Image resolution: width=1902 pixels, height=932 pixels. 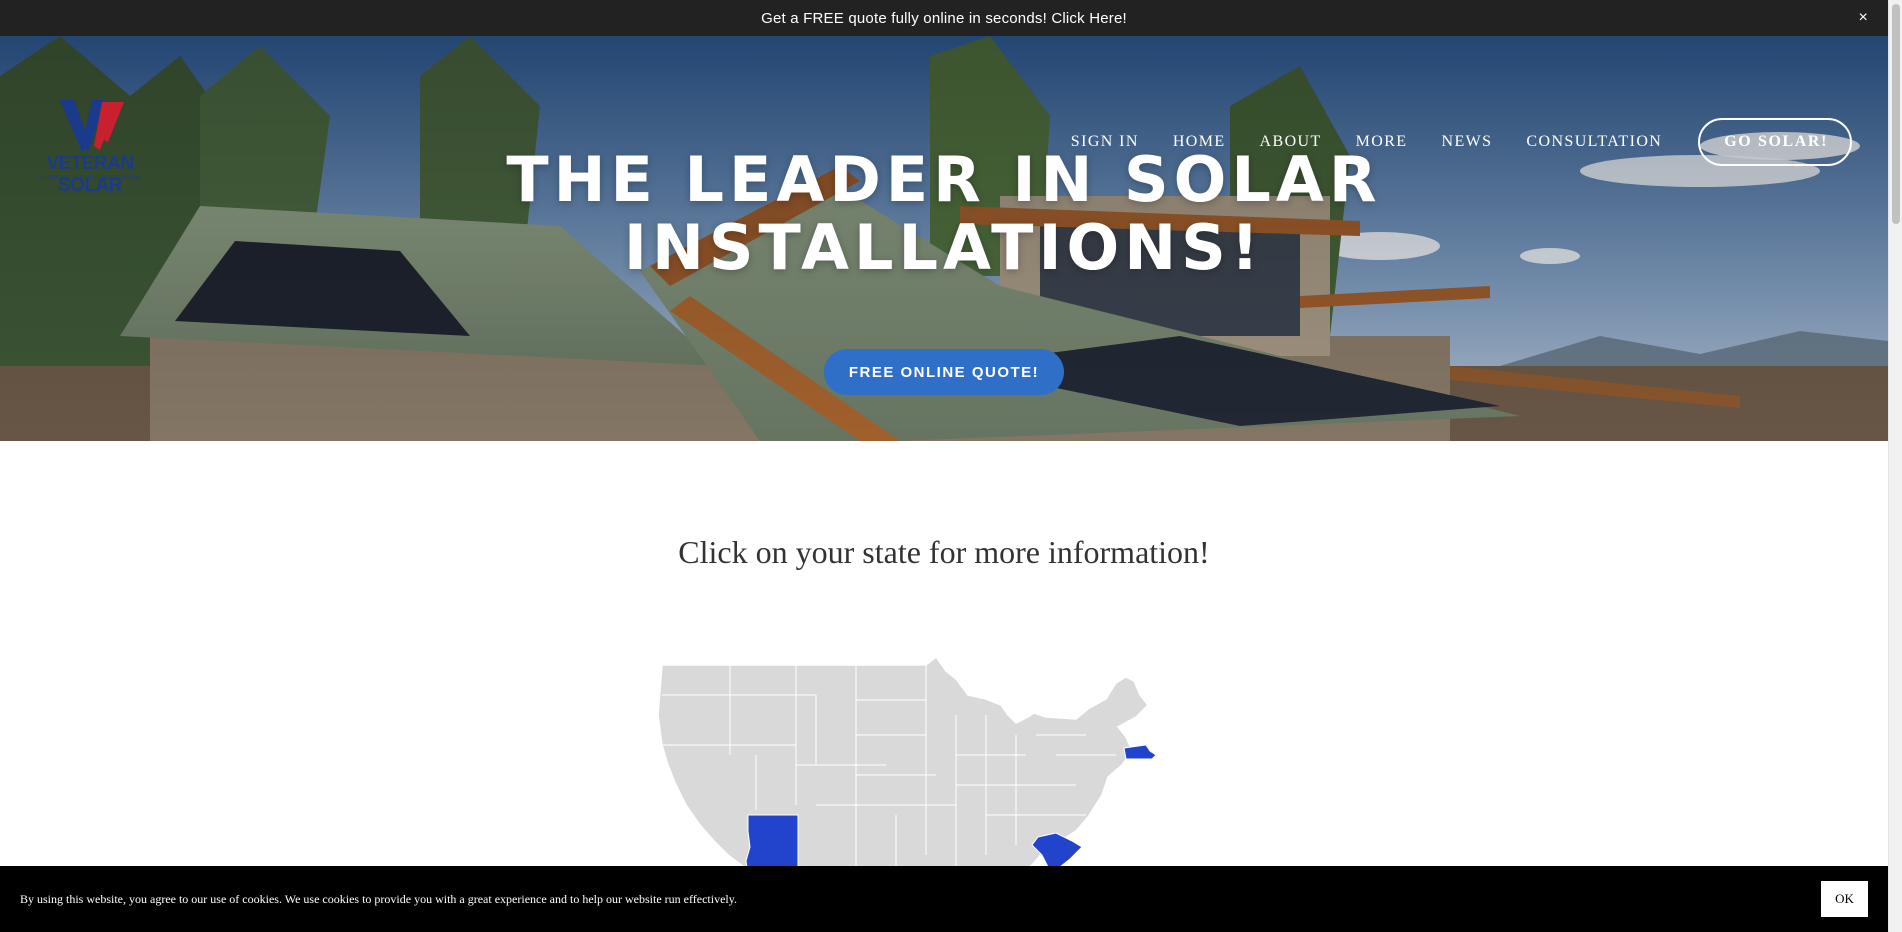 I want to click on close-icon: ×, so click(x=1863, y=18).